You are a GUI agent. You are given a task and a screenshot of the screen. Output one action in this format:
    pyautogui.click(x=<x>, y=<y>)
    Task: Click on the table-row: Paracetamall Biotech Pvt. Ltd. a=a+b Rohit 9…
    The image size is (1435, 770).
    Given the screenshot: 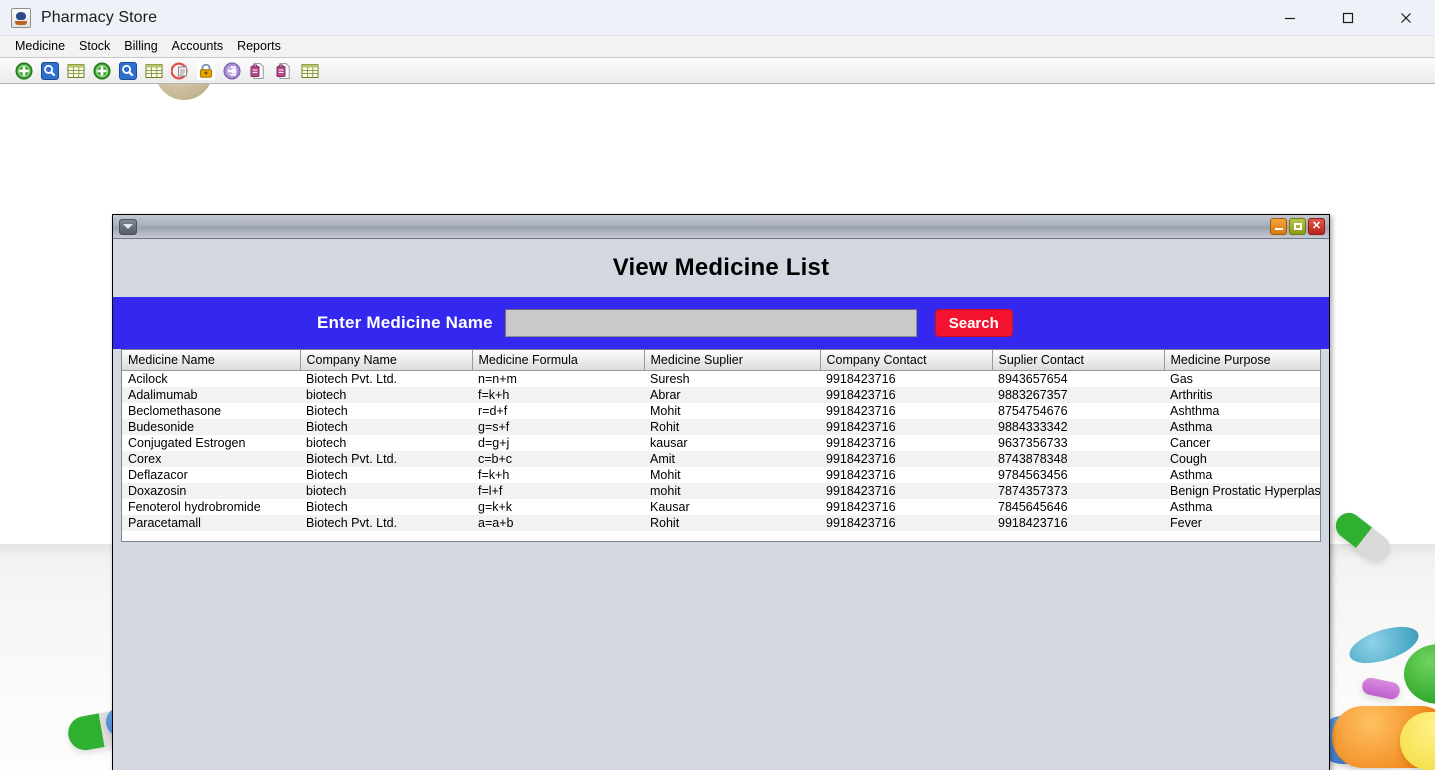 What is the action you would take?
    pyautogui.click(x=721, y=523)
    